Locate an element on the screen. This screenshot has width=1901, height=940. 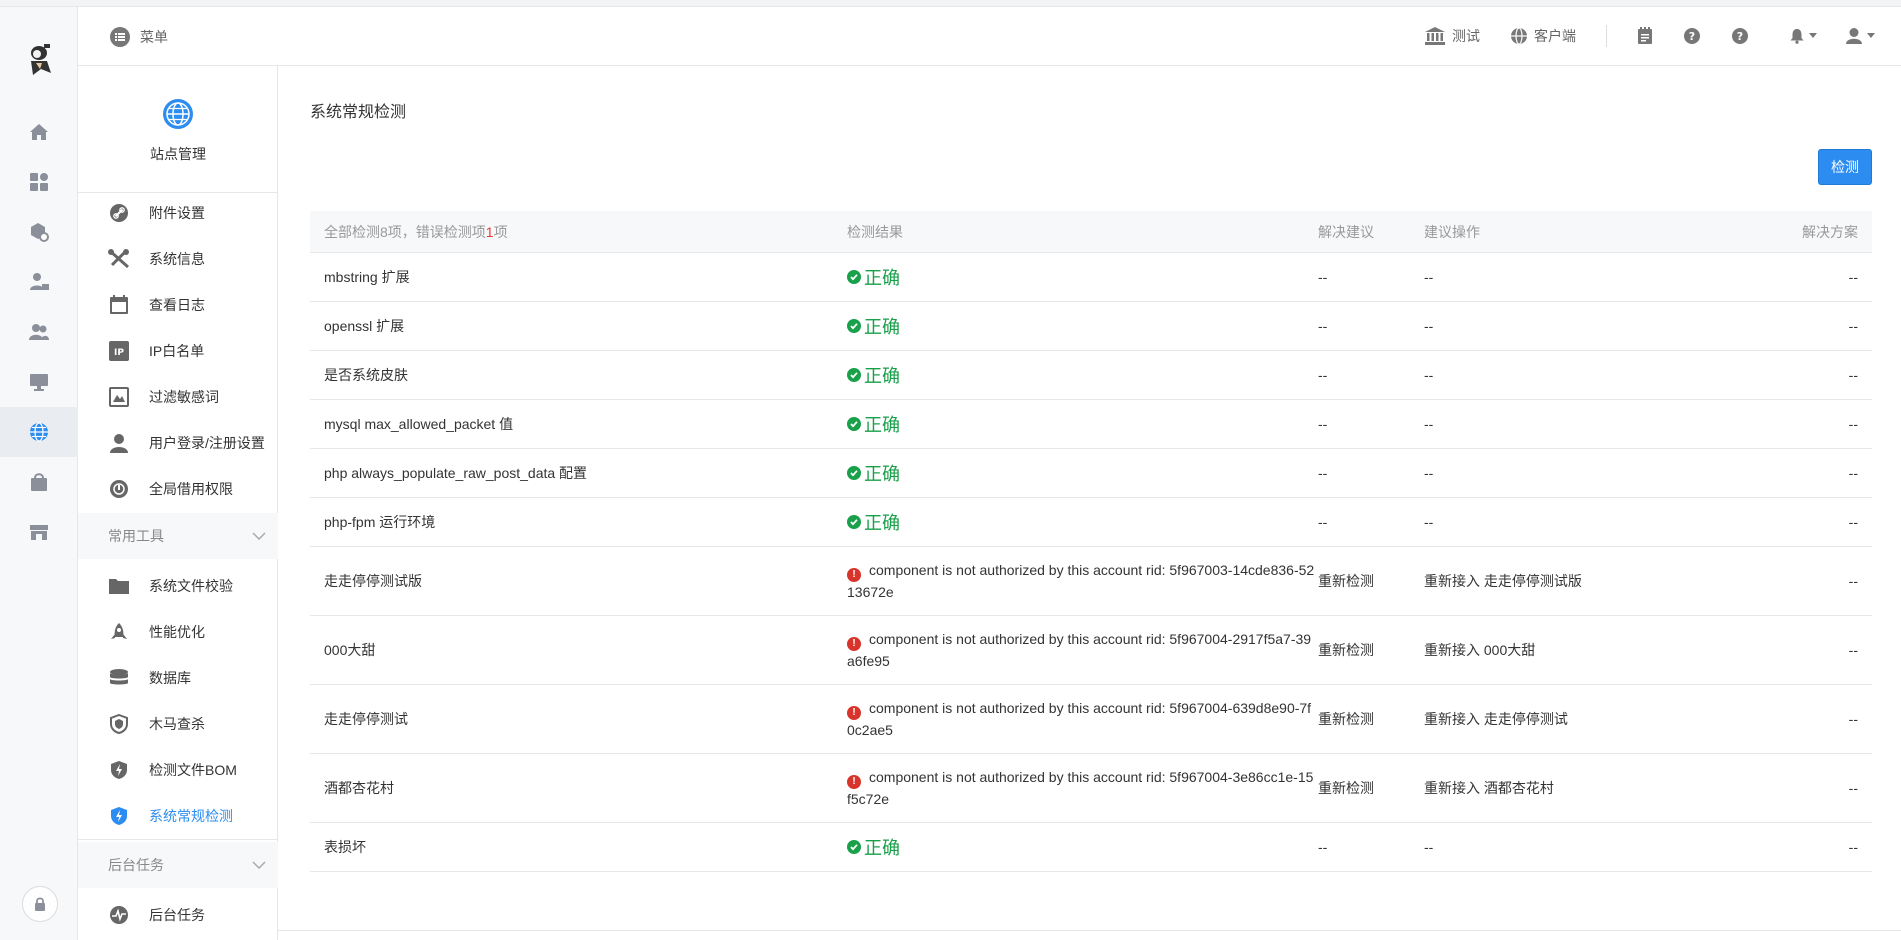
ip-icon: IP is located at coordinates (119, 351).